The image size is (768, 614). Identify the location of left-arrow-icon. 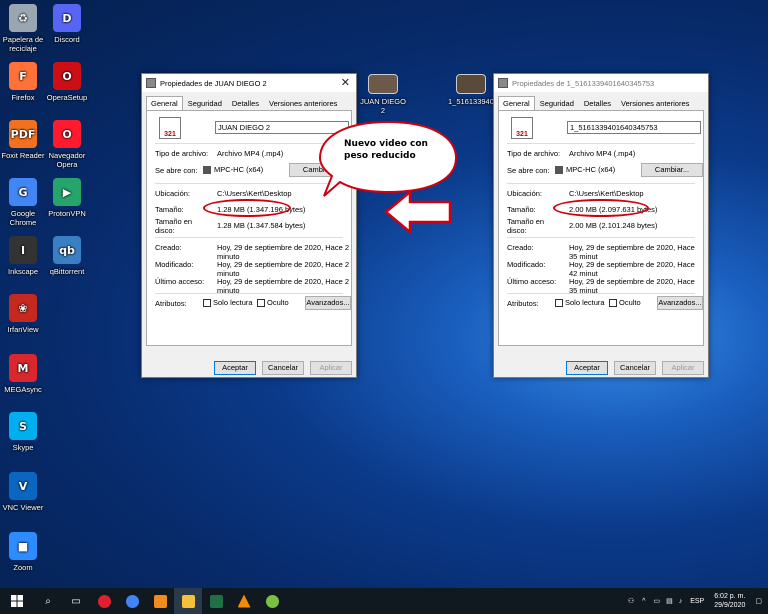
(418, 212).